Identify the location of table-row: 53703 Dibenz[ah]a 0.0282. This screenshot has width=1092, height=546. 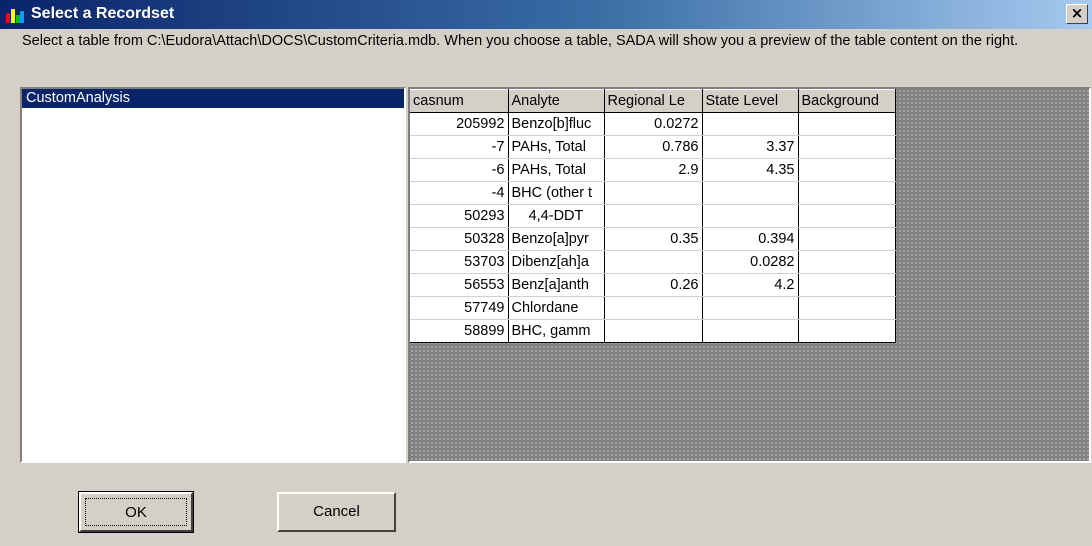
(653, 262).